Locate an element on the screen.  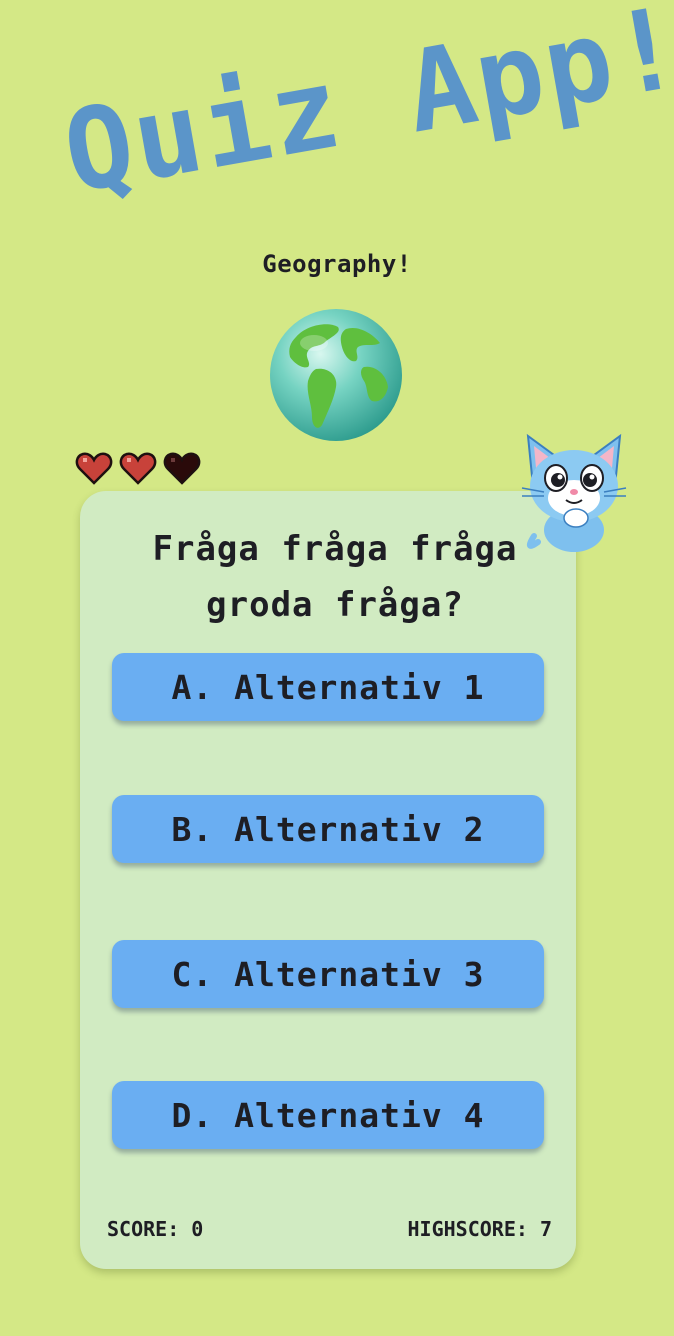
lives-indicator is located at coordinates (138, 468).